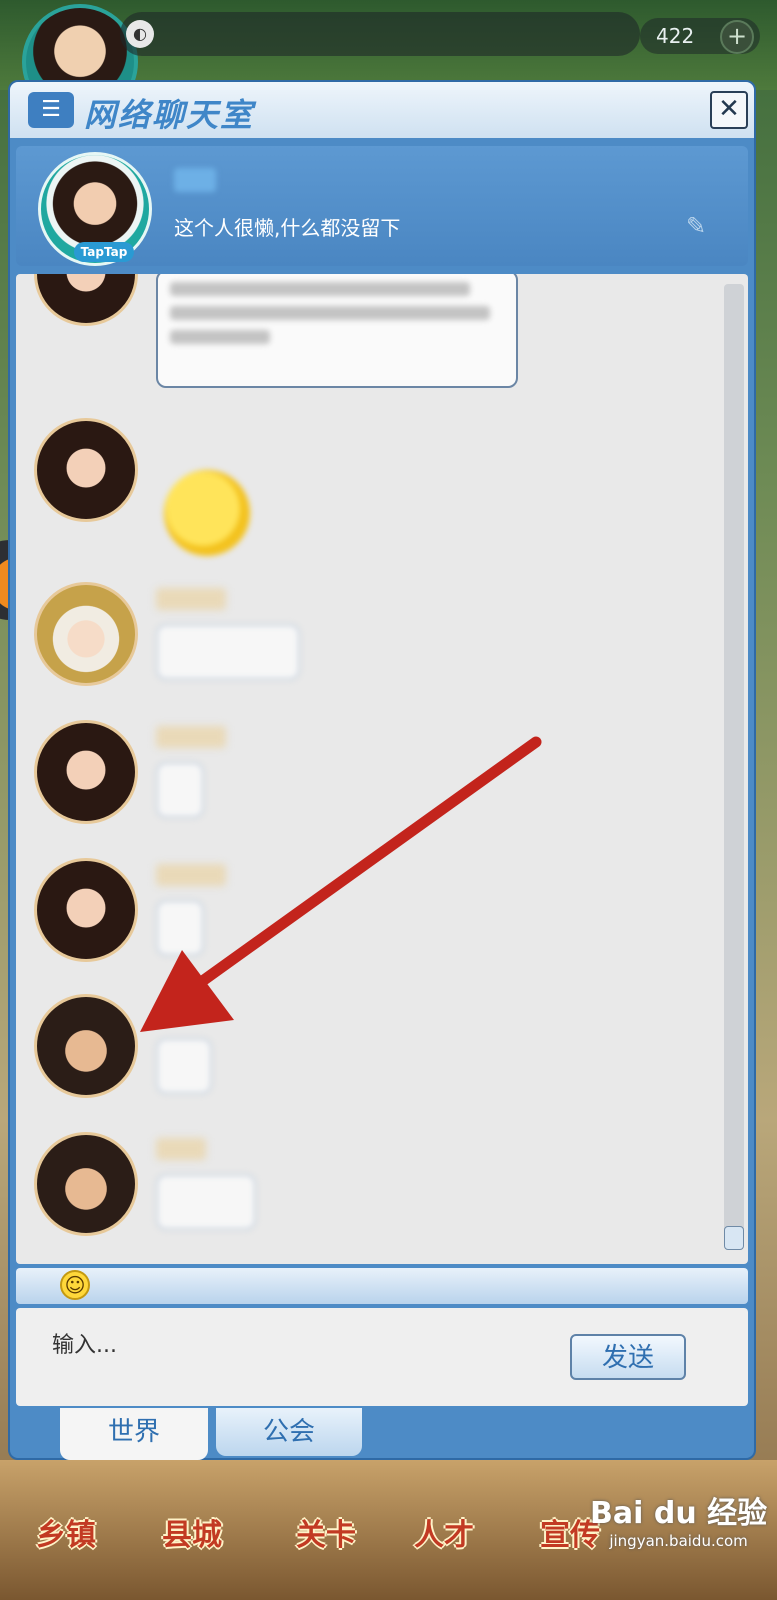  I want to click on profile-signature: 这个人很懒,什么都没留下, so click(287, 228).